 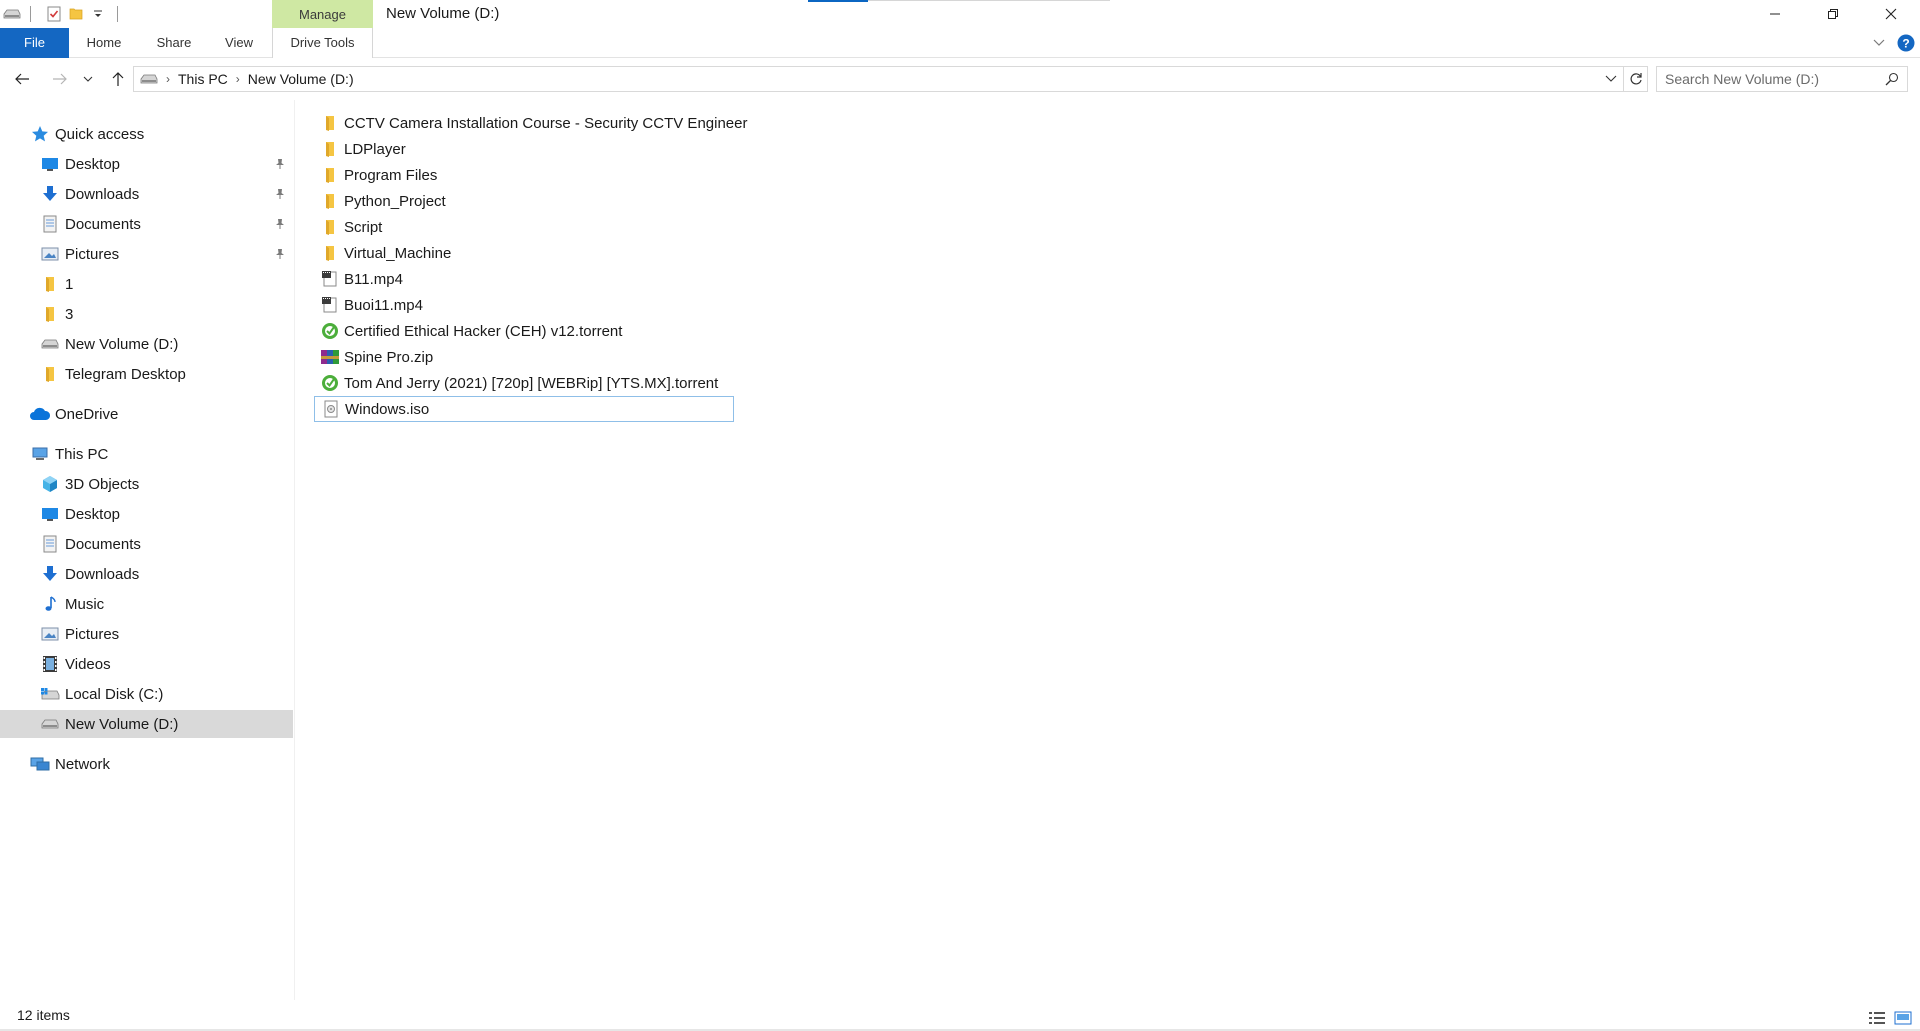 I want to click on sidebar-item-pc-downloads: Downloads, so click(x=146, y=574).